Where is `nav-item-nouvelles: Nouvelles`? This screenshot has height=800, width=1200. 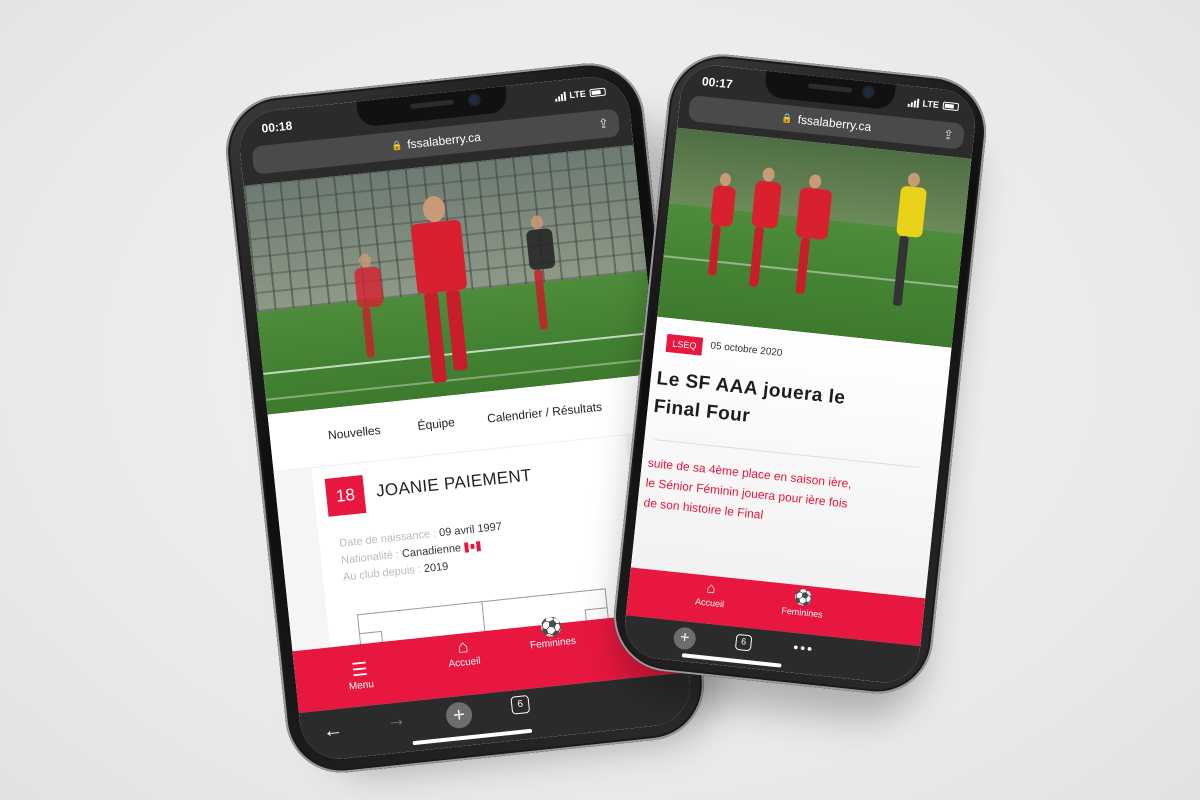 nav-item-nouvelles: Nouvelles is located at coordinates (354, 432).